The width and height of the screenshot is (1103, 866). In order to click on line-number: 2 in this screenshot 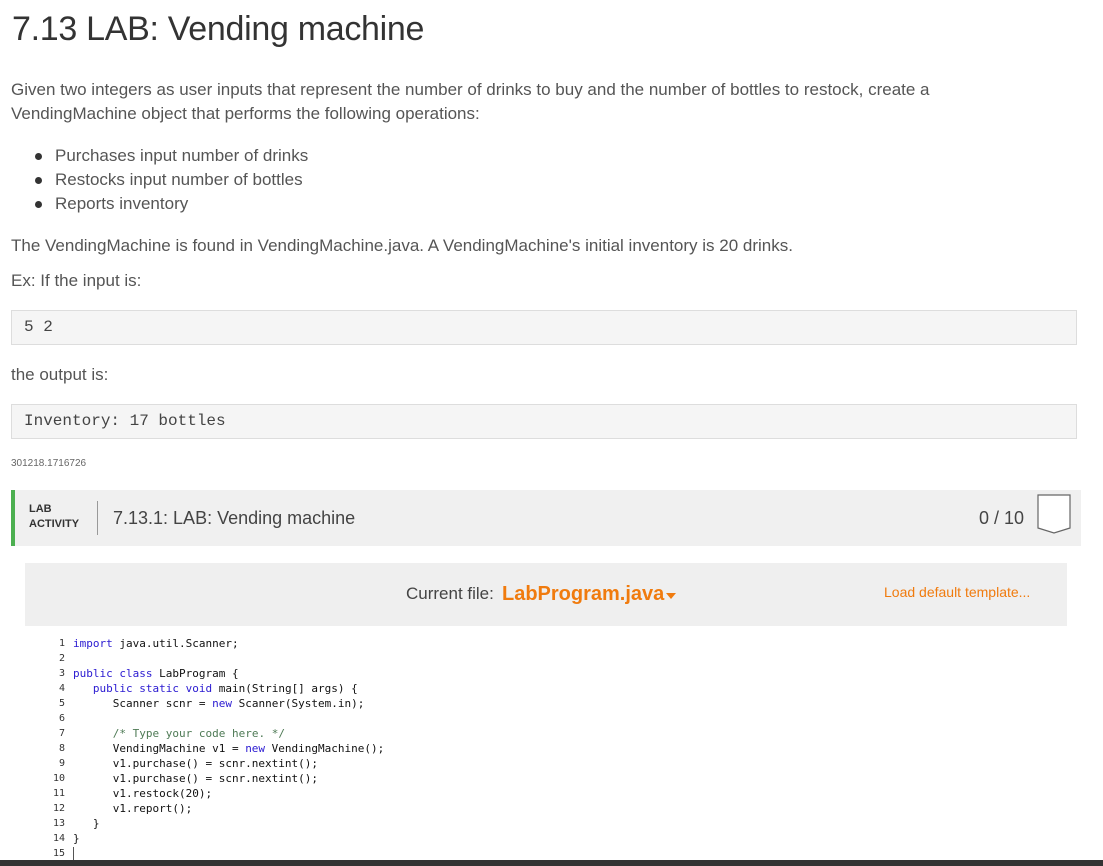, I will do `click(61, 658)`.